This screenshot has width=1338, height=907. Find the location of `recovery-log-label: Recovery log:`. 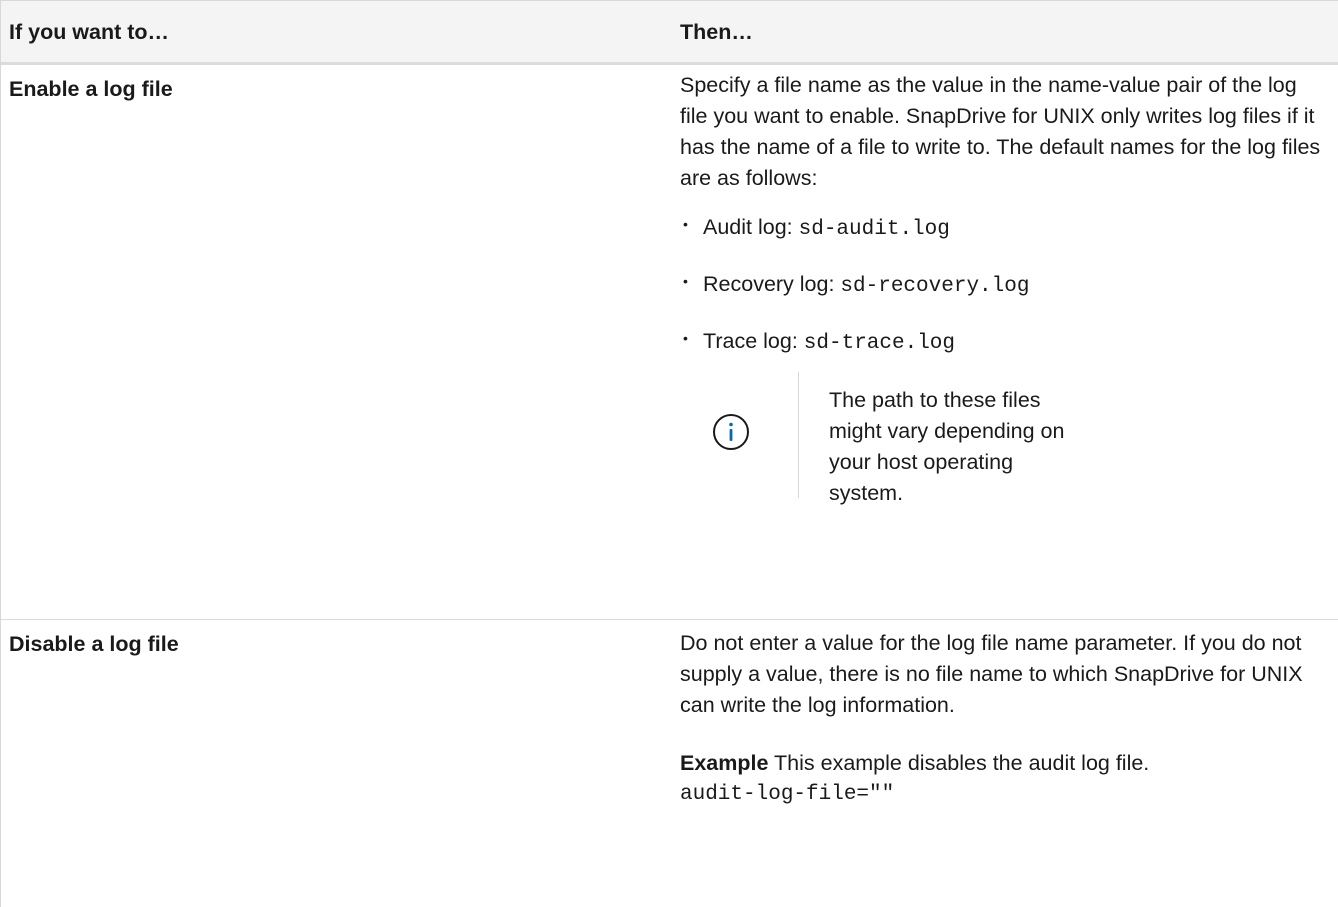

recovery-log-label: Recovery log: is located at coordinates (772, 284).